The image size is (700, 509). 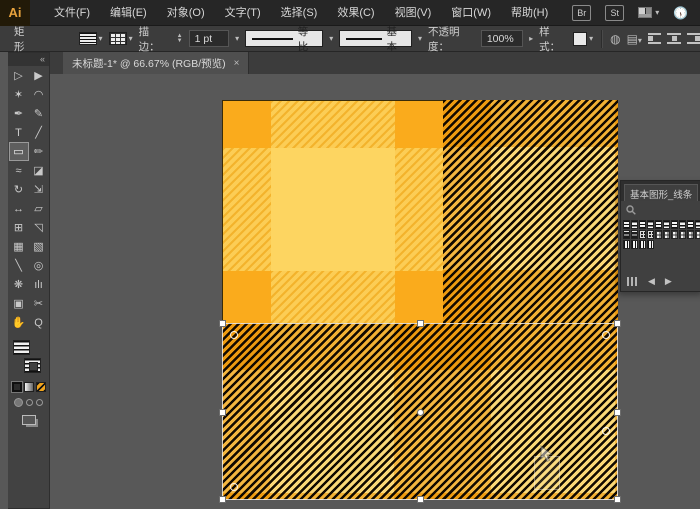 What do you see at coordinates (18, 151) in the screenshot?
I see `rectangle-tool: ▭` at bounding box center [18, 151].